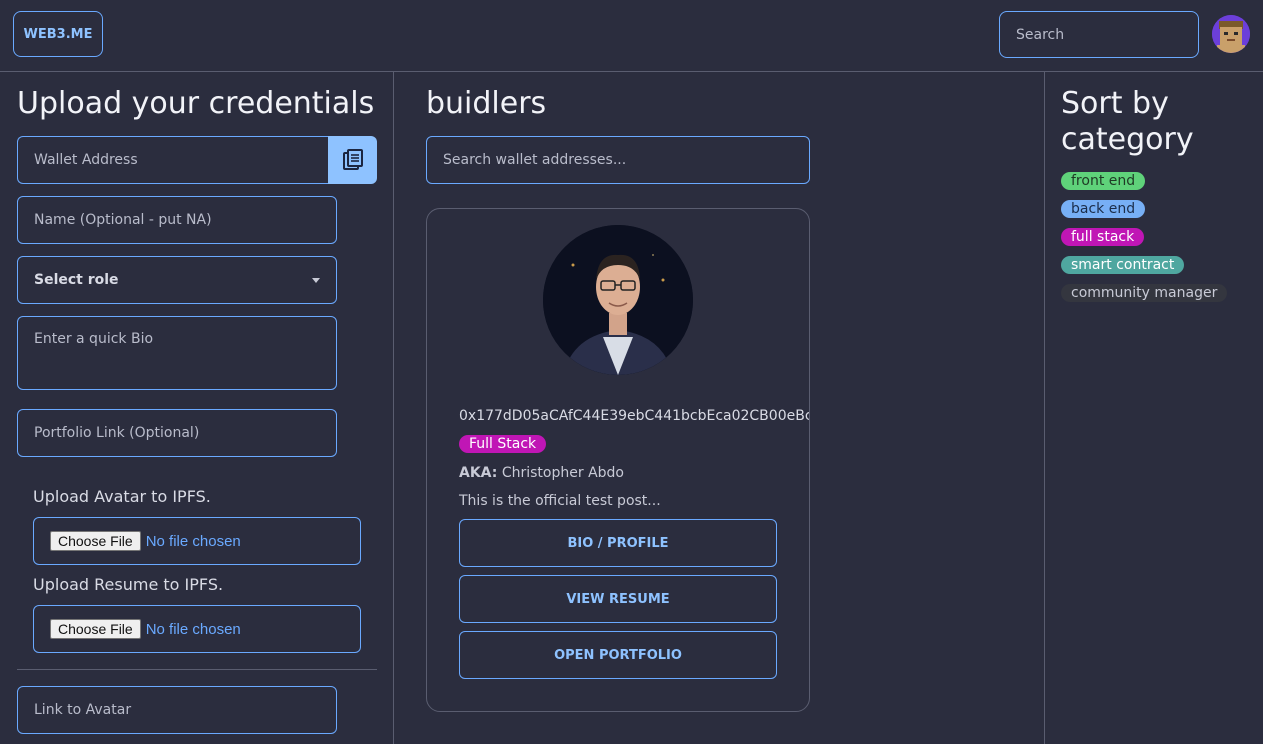 Image resolution: width=1263 pixels, height=744 pixels. I want to click on category-chip-front-end: front end, so click(1103, 181).